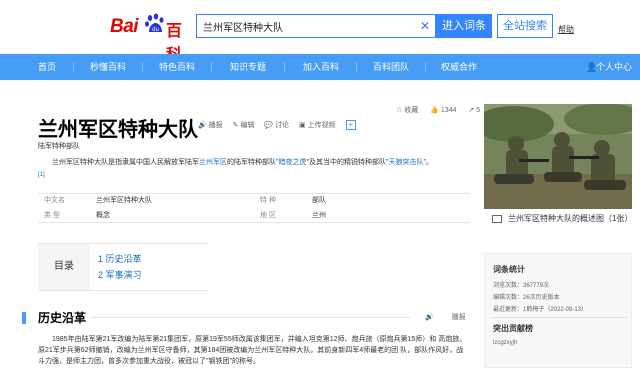  Describe the element at coordinates (513, 328) in the screenshot. I see `contributors-heading: 突出贡献榜` at that location.